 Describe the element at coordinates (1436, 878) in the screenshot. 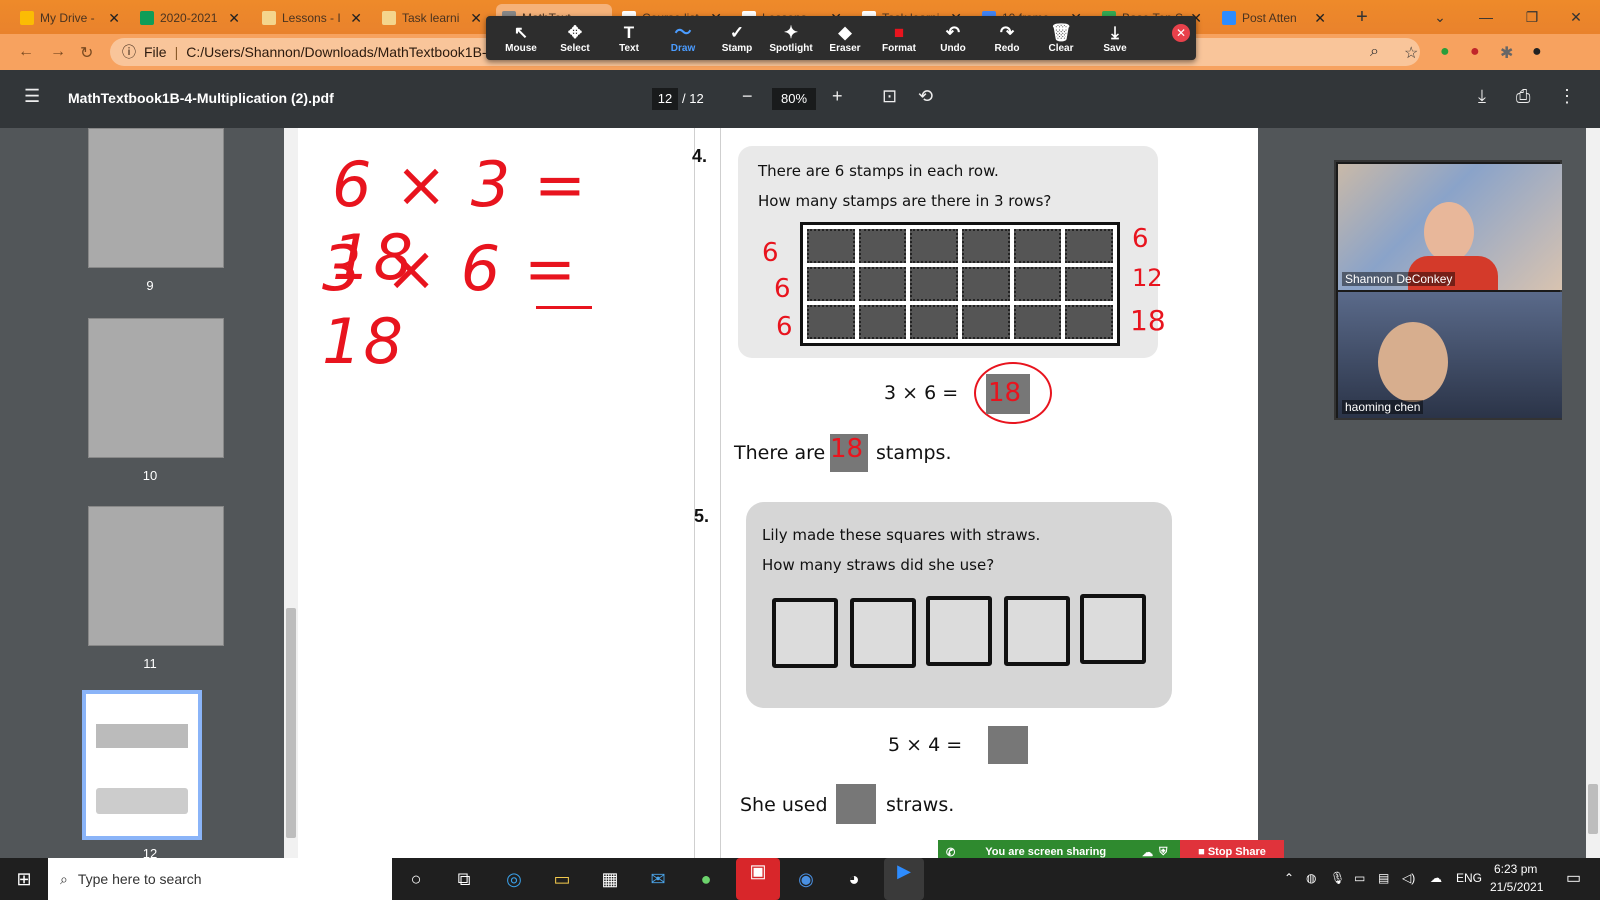

I see `onedrive-icon: ☁` at that location.